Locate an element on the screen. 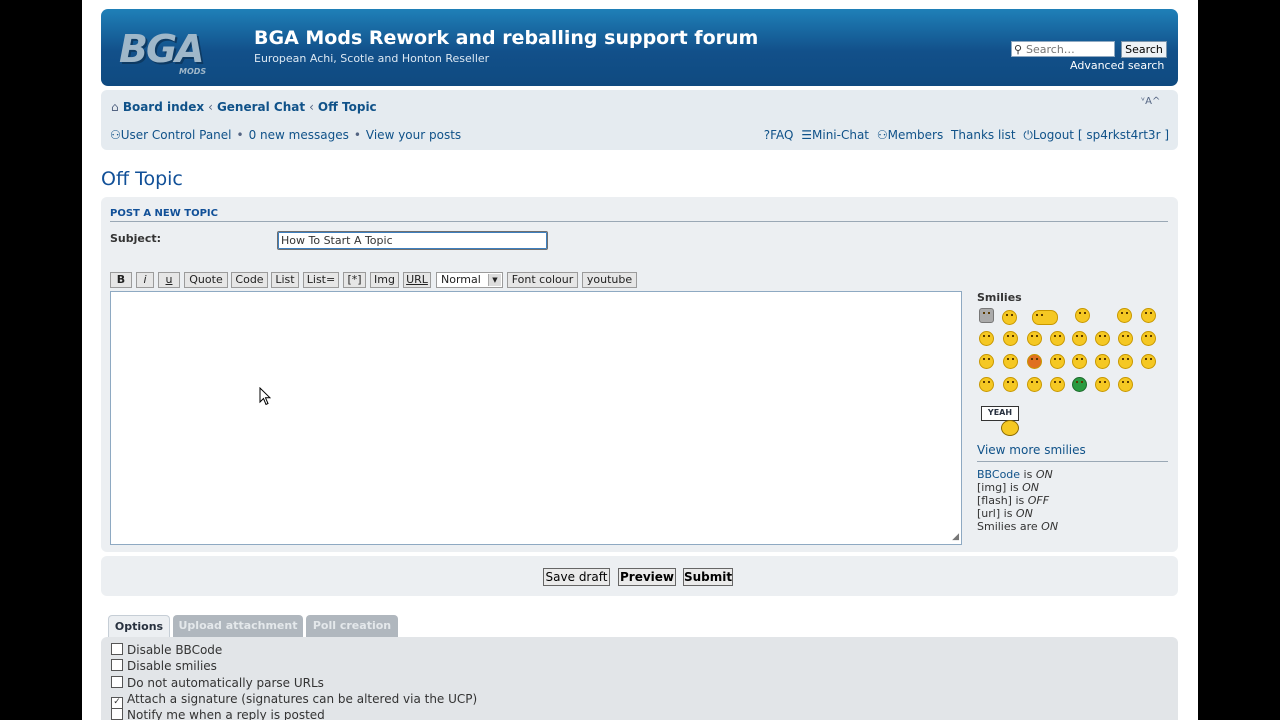  parse-urls-checkbox is located at coordinates (117, 682).